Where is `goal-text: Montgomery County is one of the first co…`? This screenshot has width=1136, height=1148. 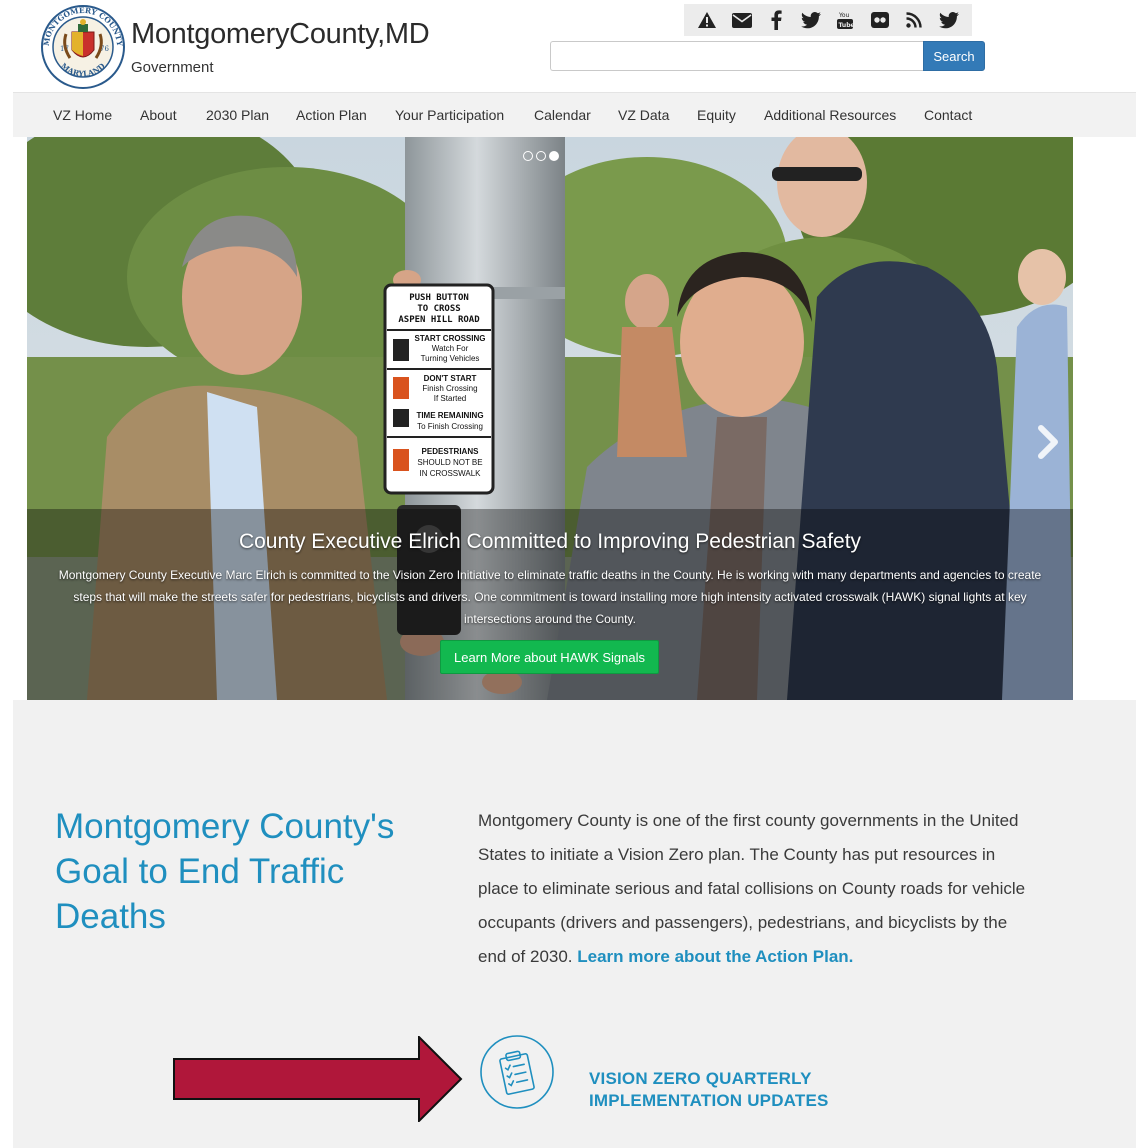
goal-text: Montgomery County is one of the first co… is located at coordinates (752, 888).